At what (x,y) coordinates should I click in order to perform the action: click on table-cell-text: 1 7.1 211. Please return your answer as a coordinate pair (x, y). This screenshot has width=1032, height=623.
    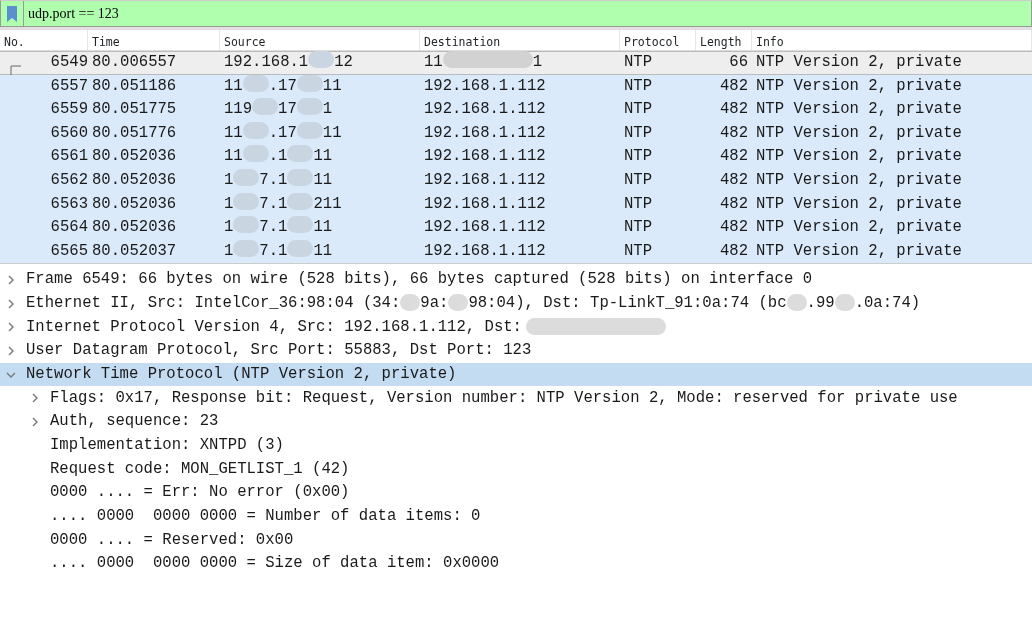
    Looking at the image, I should click on (283, 203).